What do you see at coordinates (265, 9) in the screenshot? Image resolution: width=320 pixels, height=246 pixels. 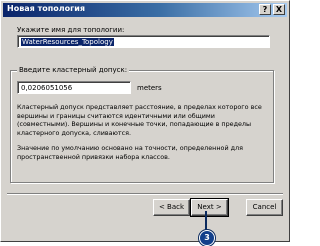 I see `help-button: ?` at bounding box center [265, 9].